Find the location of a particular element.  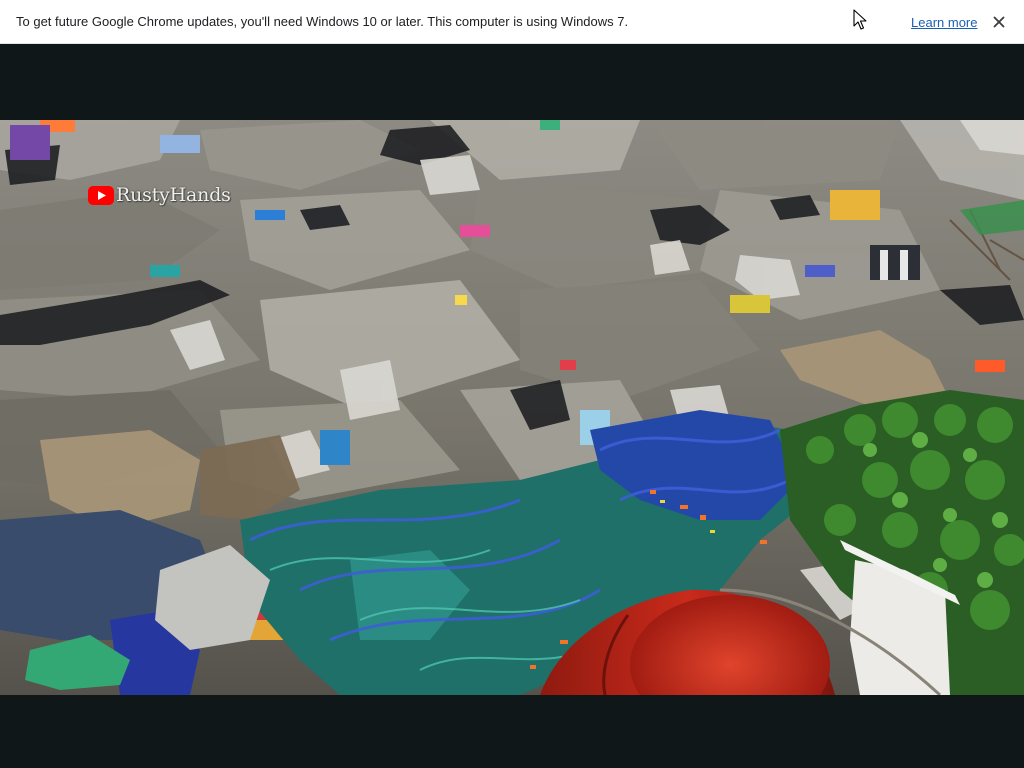

channel-watermark: RustyHands is located at coordinates (159, 195).